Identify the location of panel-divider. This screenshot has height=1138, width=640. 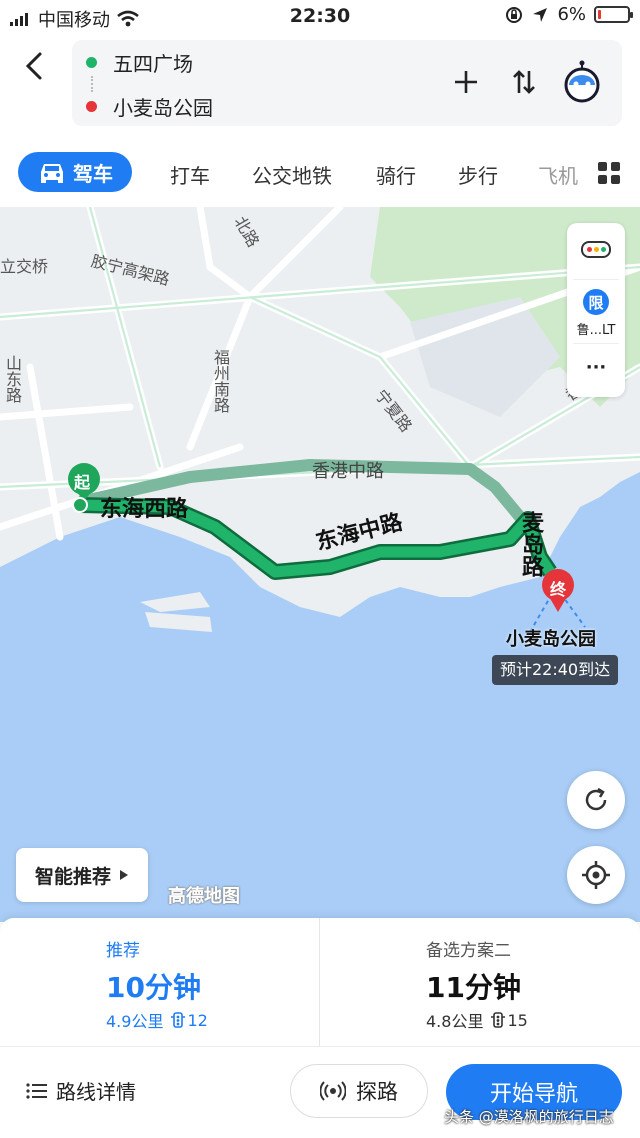
(320, 1046).